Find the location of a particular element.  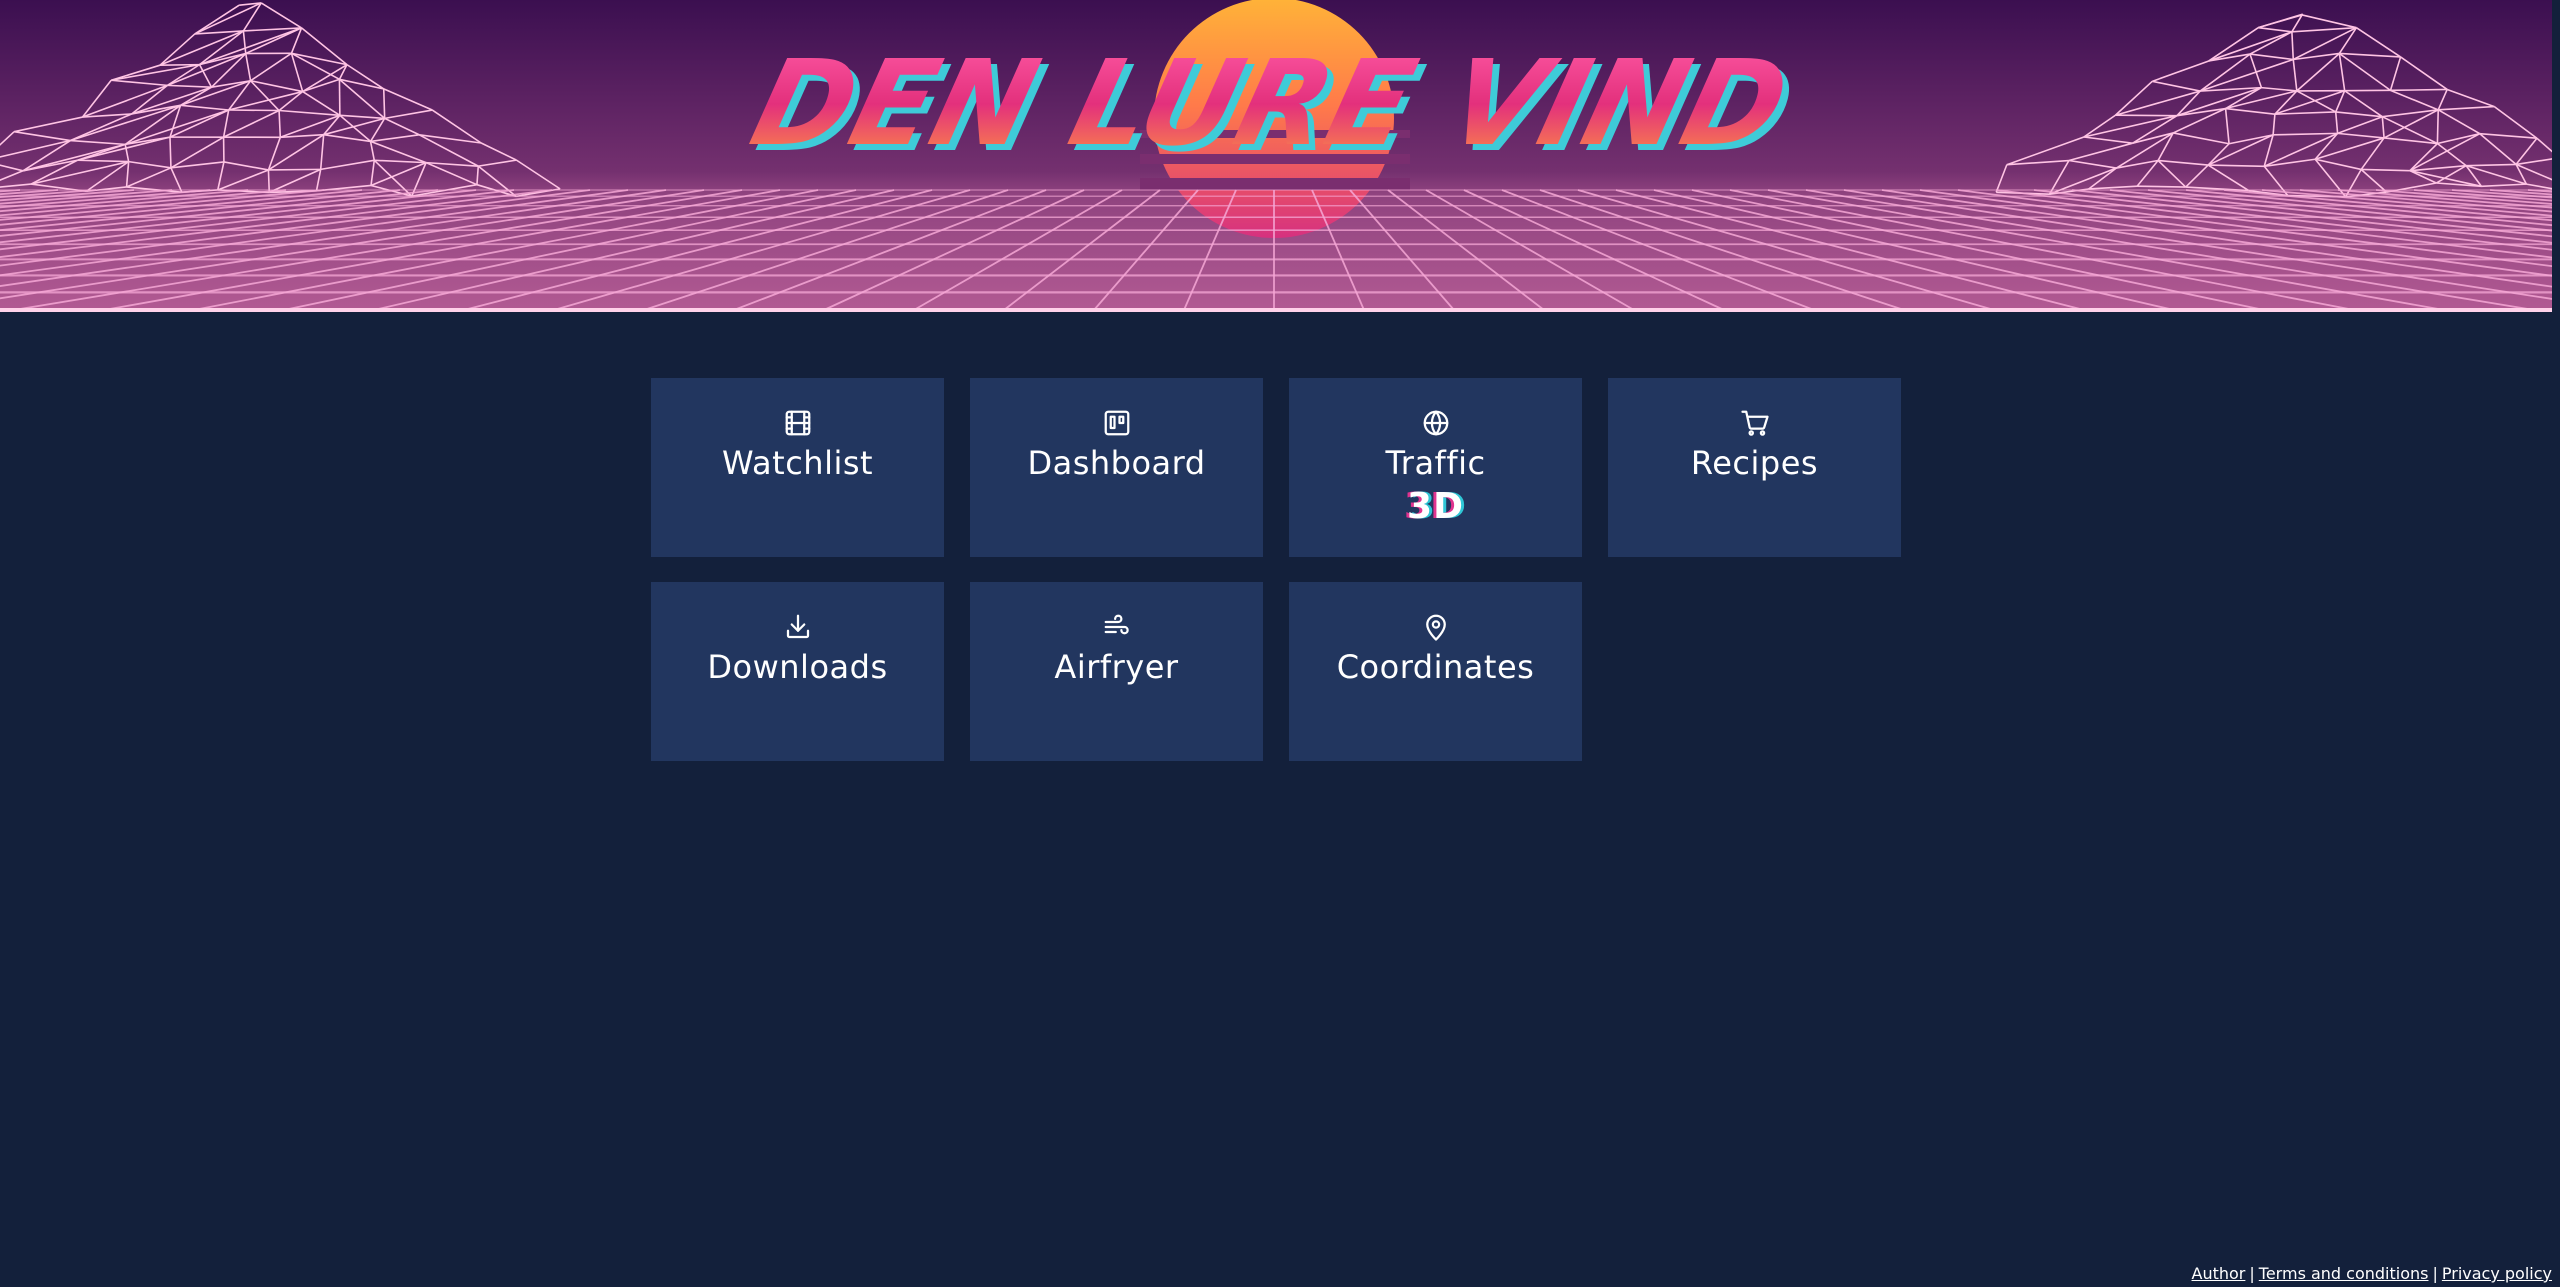

film-icon is located at coordinates (798, 423).